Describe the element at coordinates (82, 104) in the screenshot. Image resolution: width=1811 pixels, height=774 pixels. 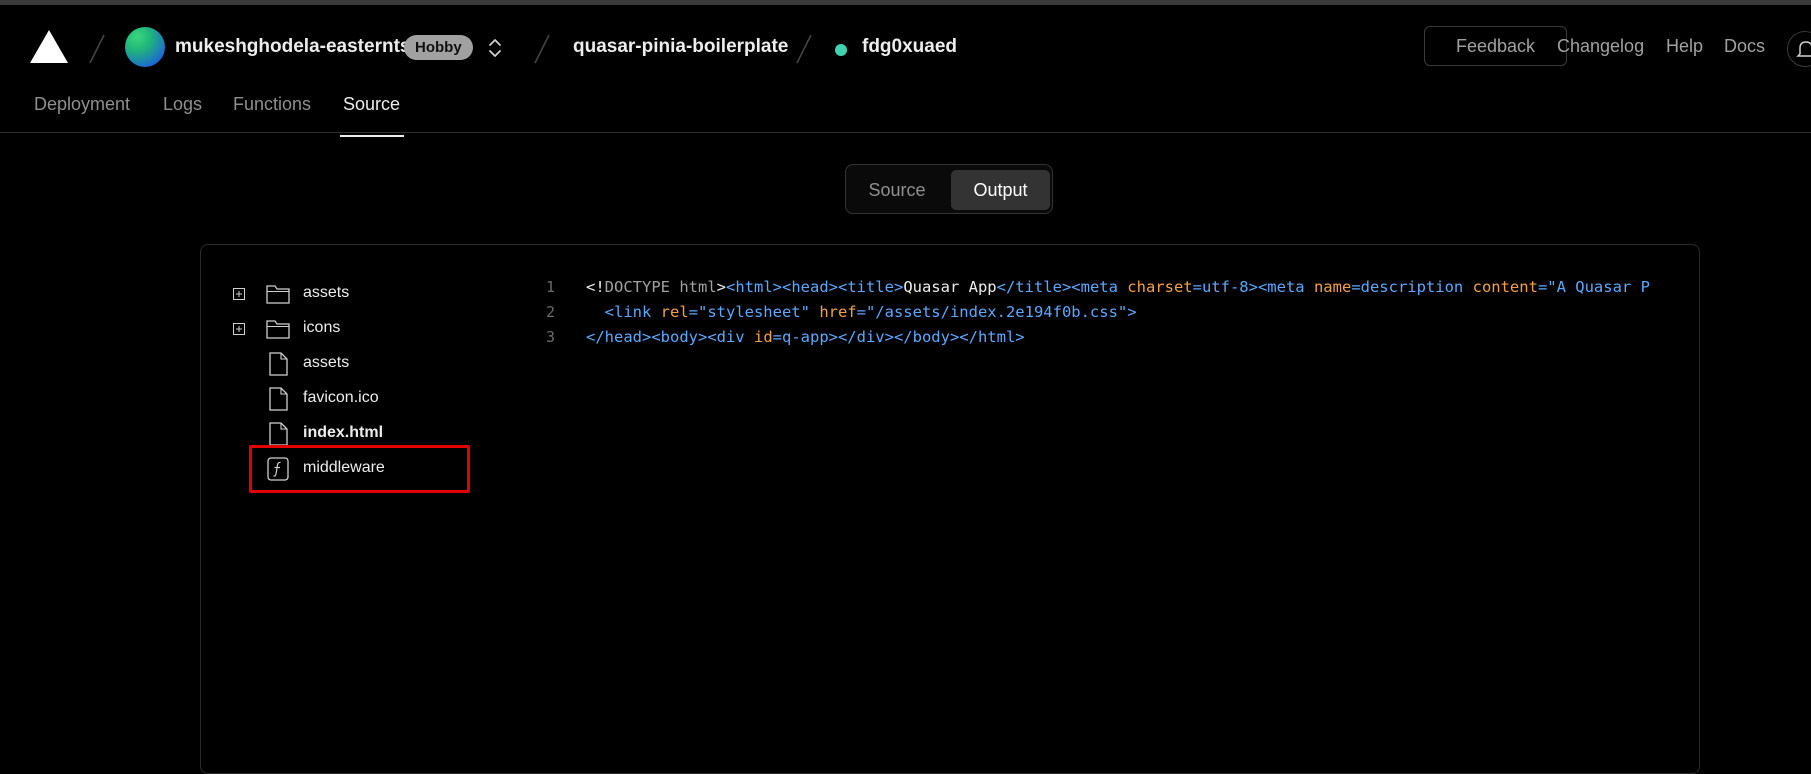
I see `tab-deployment: Deployment` at that location.